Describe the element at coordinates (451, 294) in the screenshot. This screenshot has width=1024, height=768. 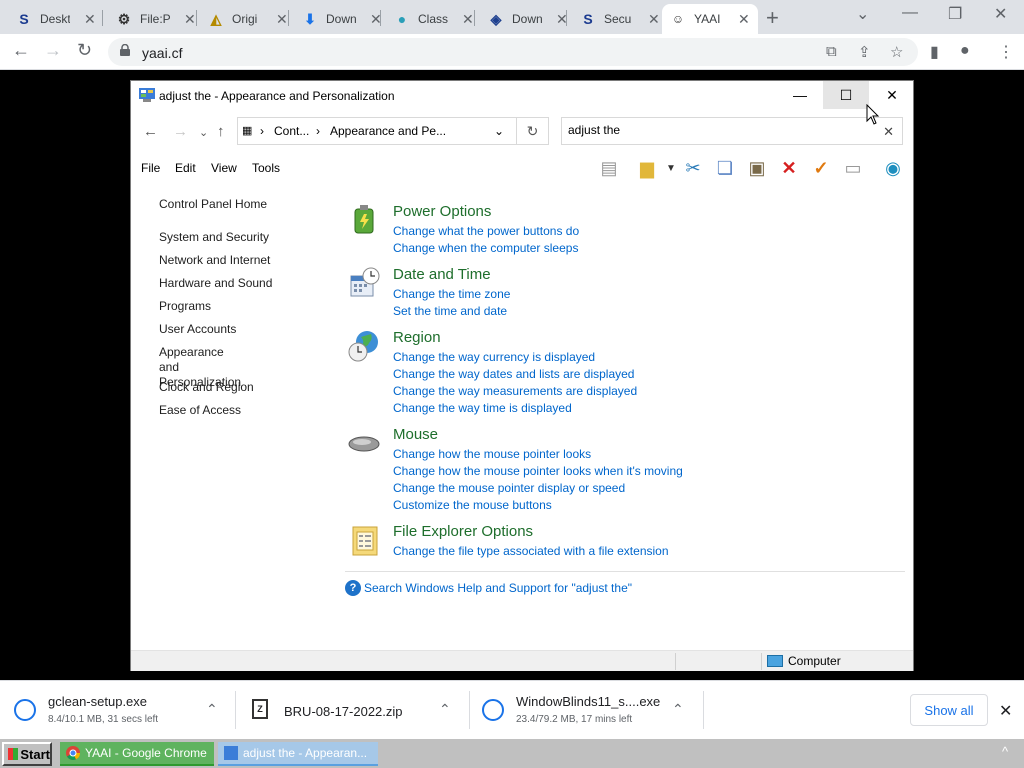
I see `category-link: Change the time zone` at that location.